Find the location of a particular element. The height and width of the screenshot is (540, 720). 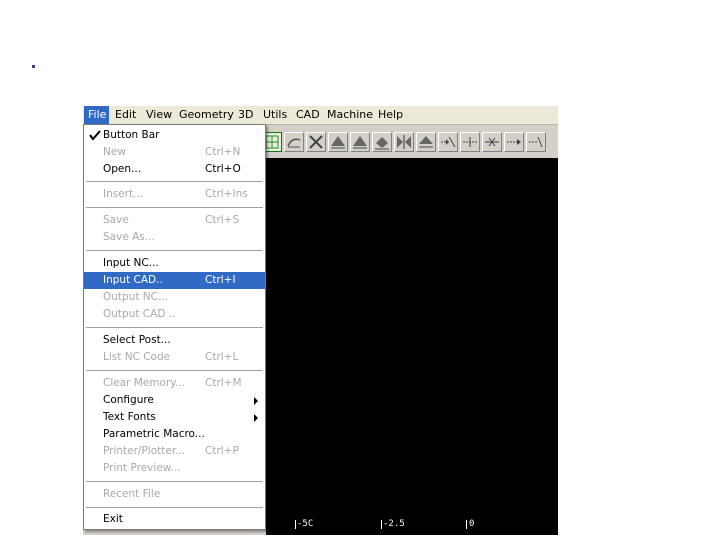

menu-item-text-fonts: Text Fonts is located at coordinates (174, 417).